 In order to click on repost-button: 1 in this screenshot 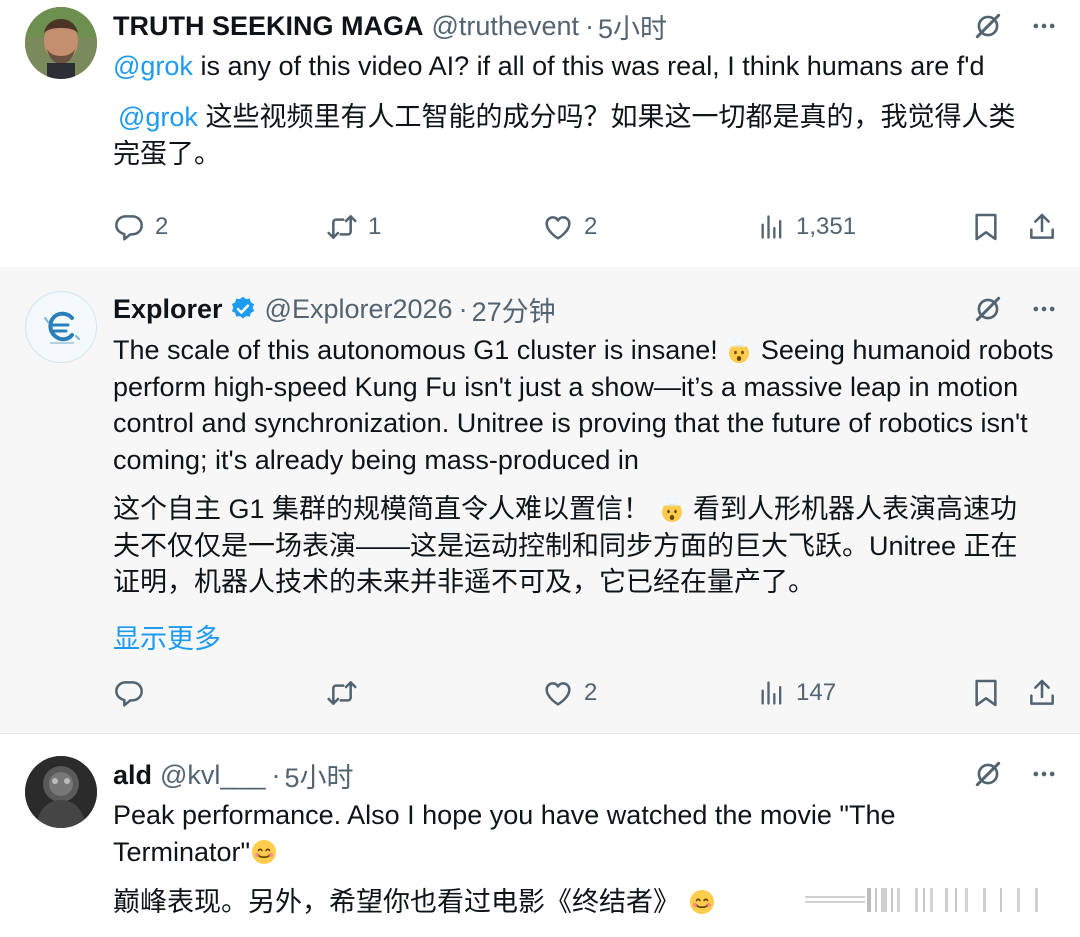, I will do `click(353, 227)`.